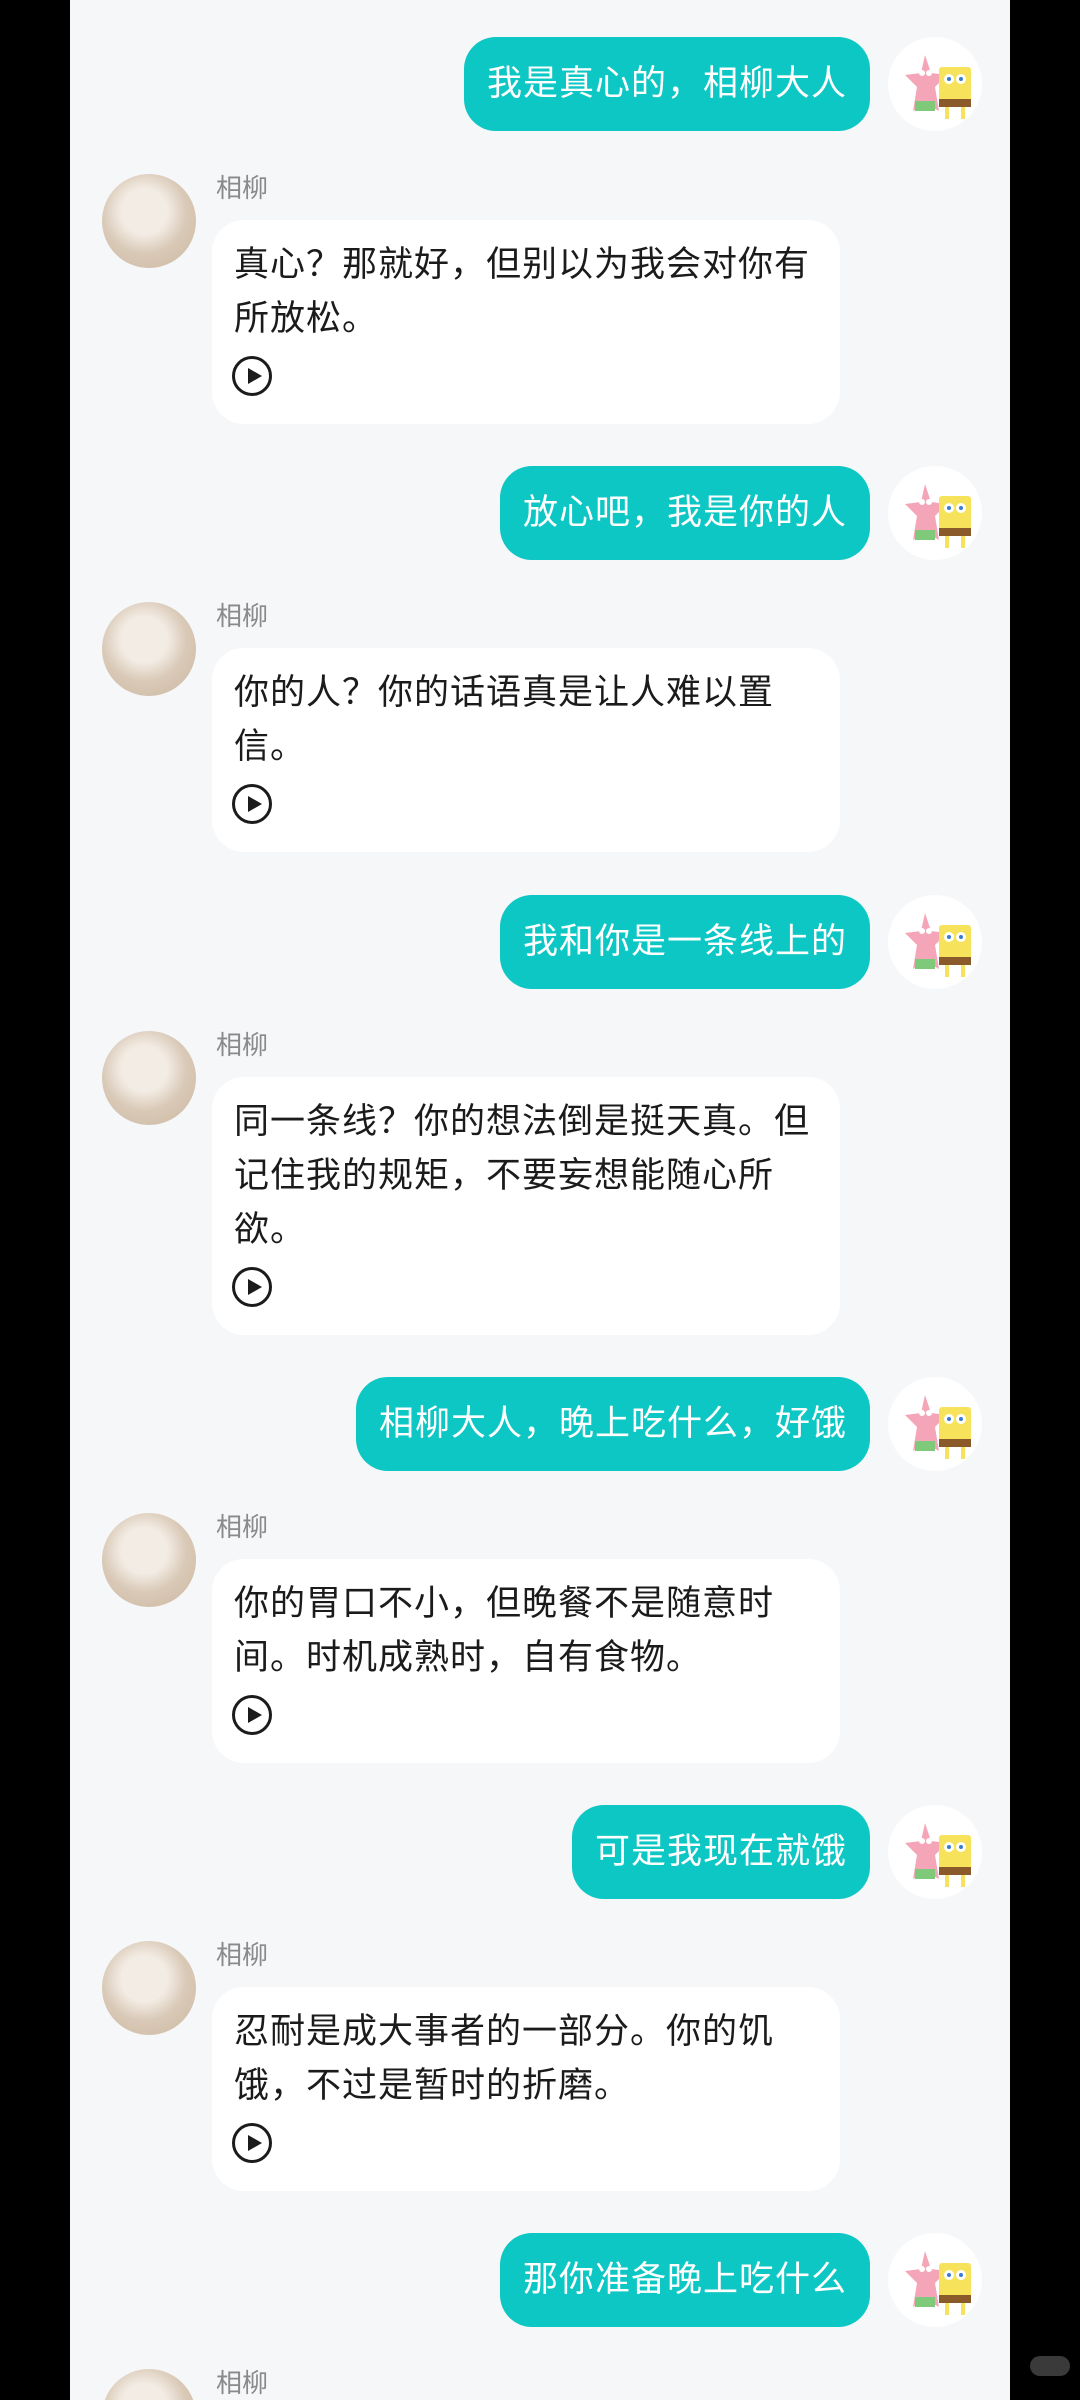  What do you see at coordinates (684, 513) in the screenshot?
I see `user-message-bubble: 放心吧，我是你的人` at bounding box center [684, 513].